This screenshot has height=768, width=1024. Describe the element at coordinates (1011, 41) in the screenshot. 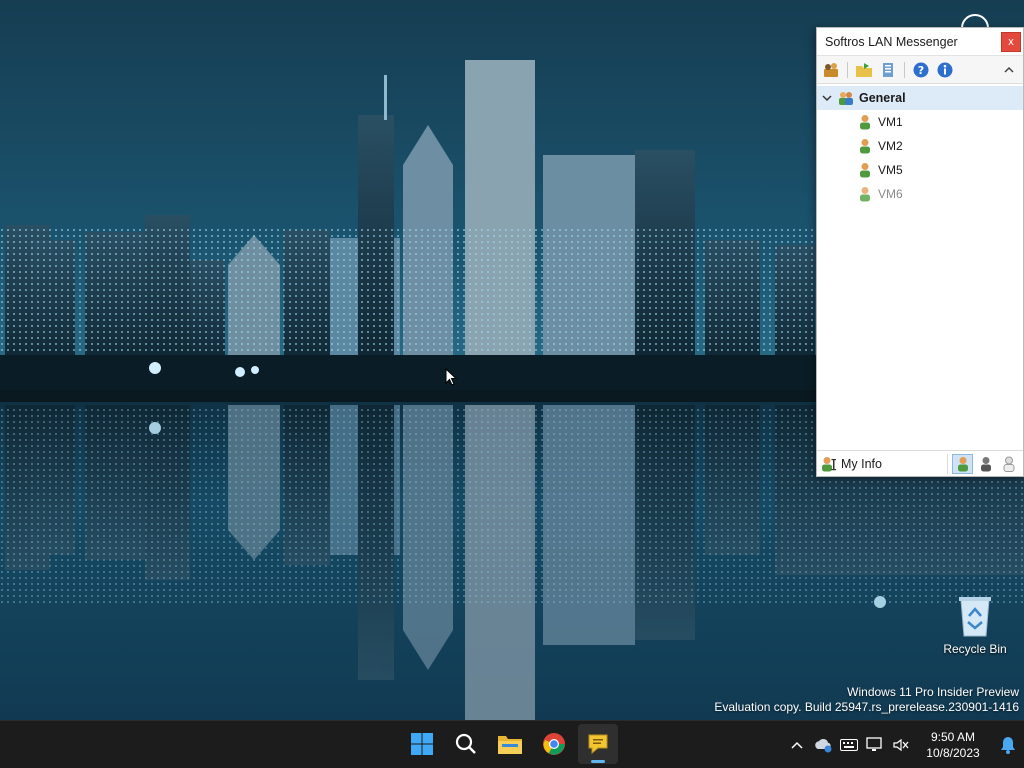

I see `close-button: x` at that location.